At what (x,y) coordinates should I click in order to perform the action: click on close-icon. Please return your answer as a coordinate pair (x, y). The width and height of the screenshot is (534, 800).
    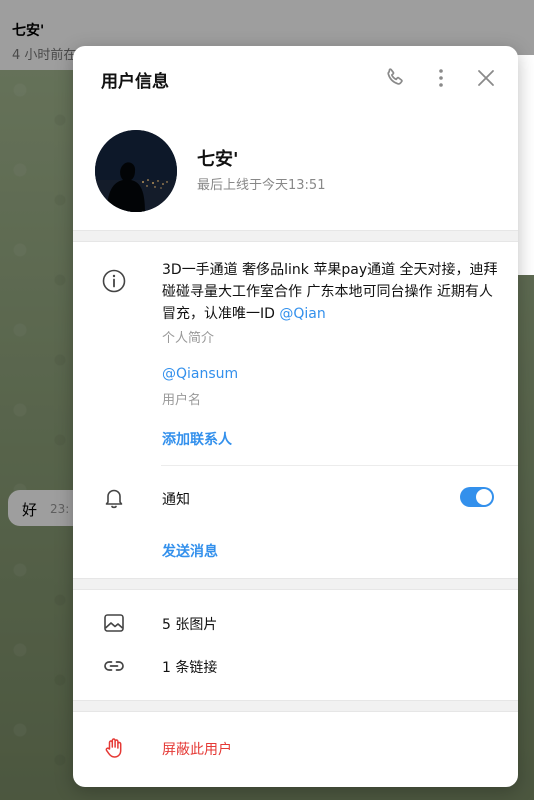
    Looking at the image, I should click on (486, 78).